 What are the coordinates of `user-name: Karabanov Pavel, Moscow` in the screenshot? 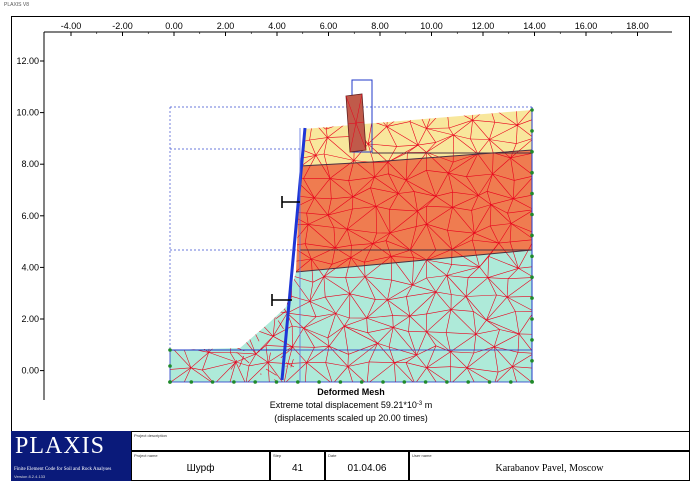 It's located at (549, 468).